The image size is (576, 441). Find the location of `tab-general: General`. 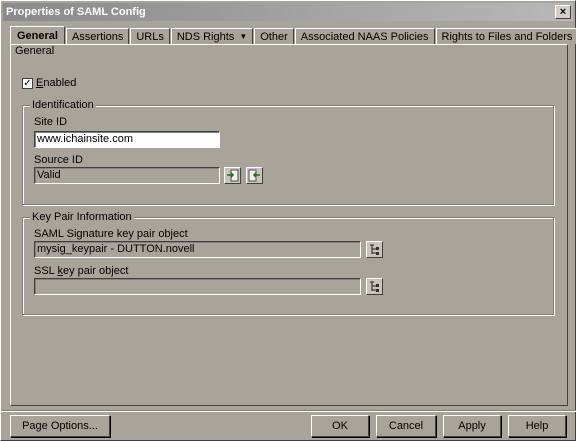

tab-general: General is located at coordinates (37, 35).